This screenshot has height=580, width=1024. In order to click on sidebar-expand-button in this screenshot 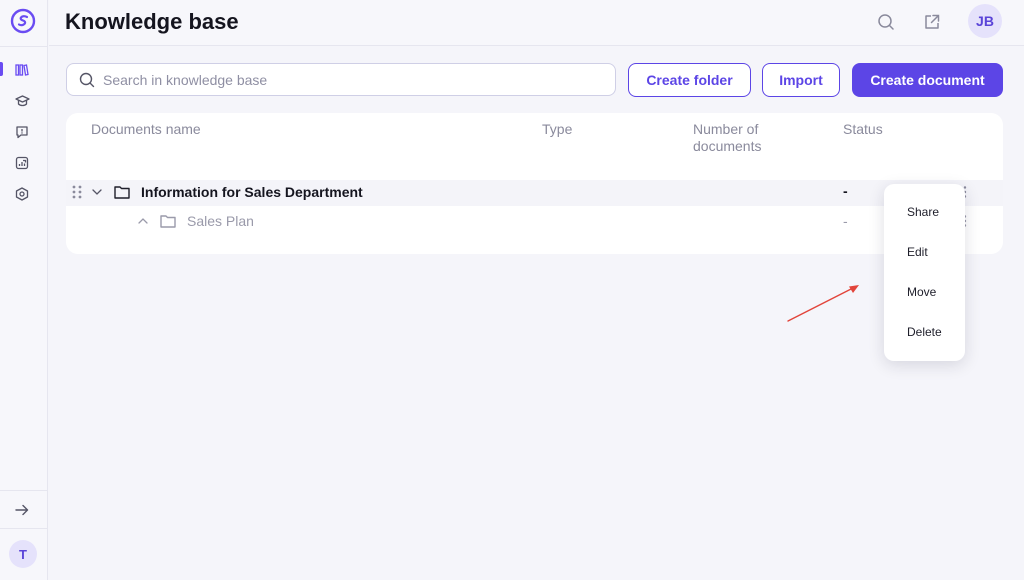, I will do `click(22, 510)`.